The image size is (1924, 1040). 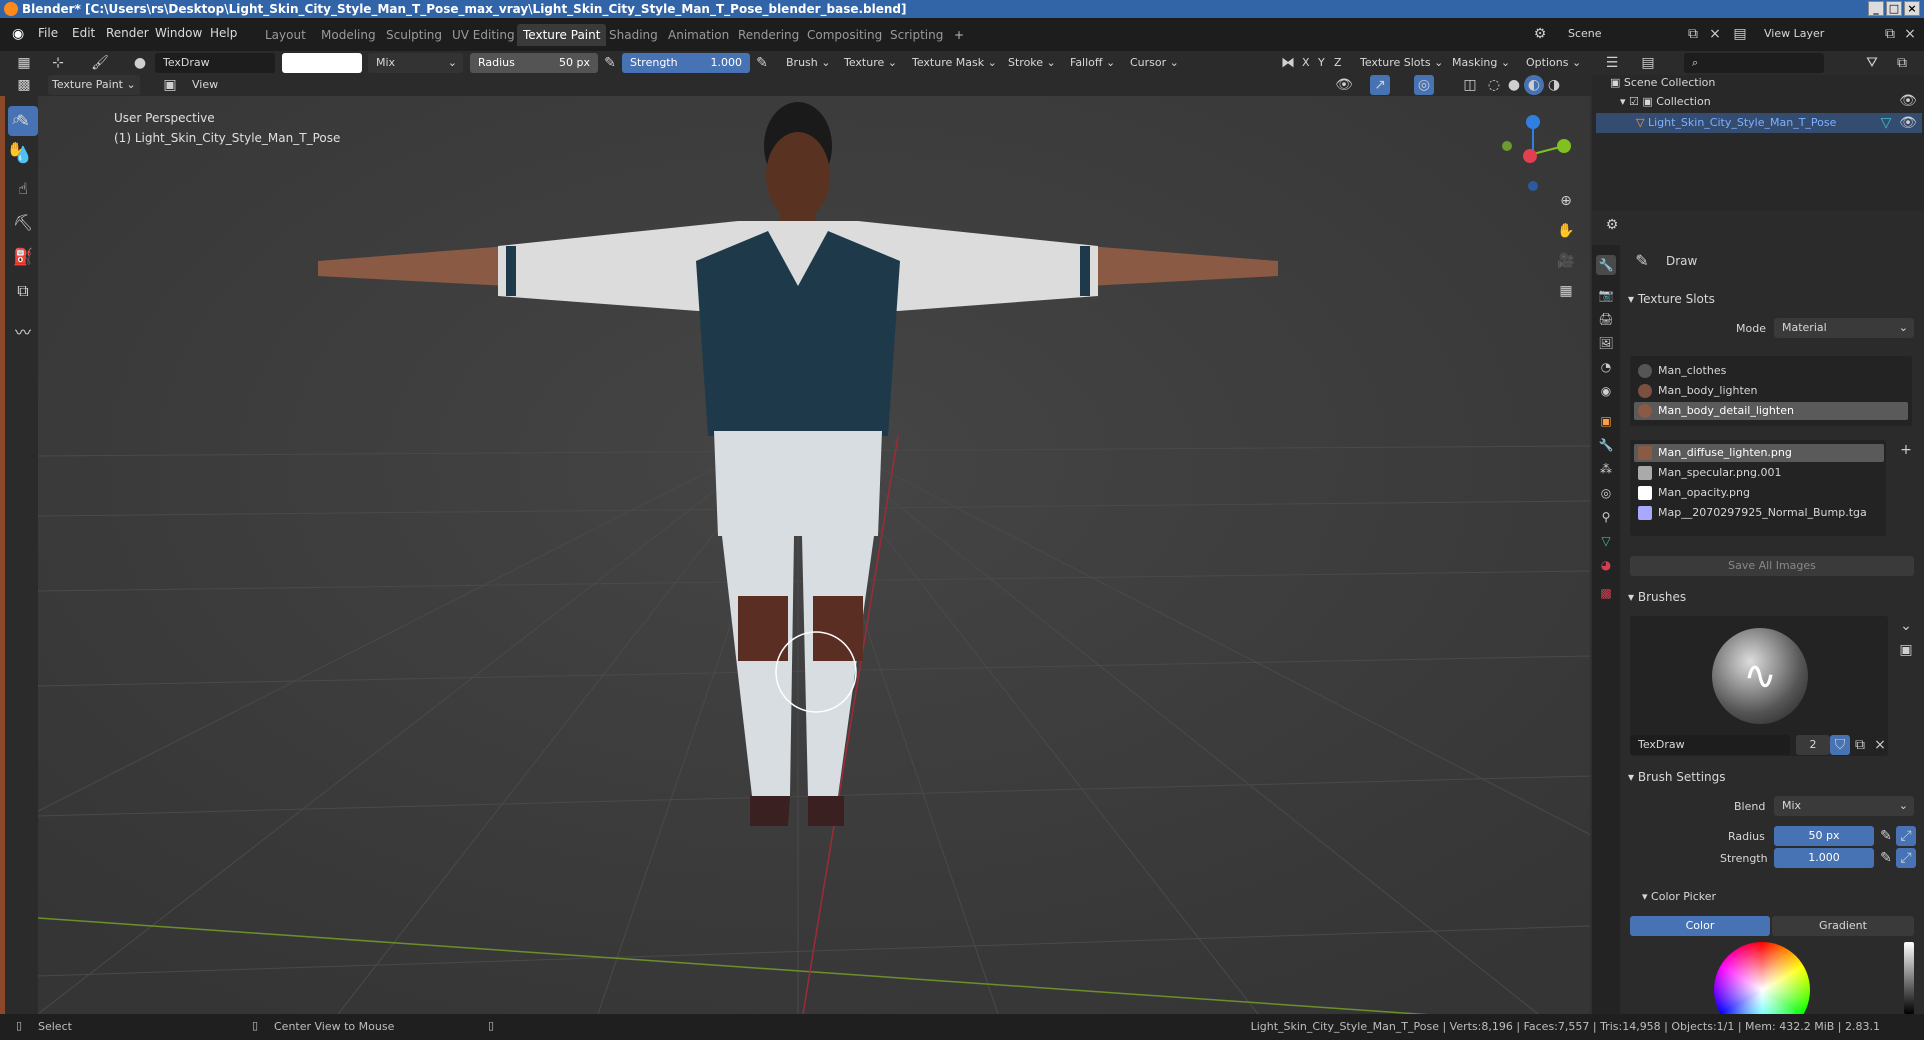 What do you see at coordinates (285, 35) in the screenshot?
I see `tab-layout: Layout` at bounding box center [285, 35].